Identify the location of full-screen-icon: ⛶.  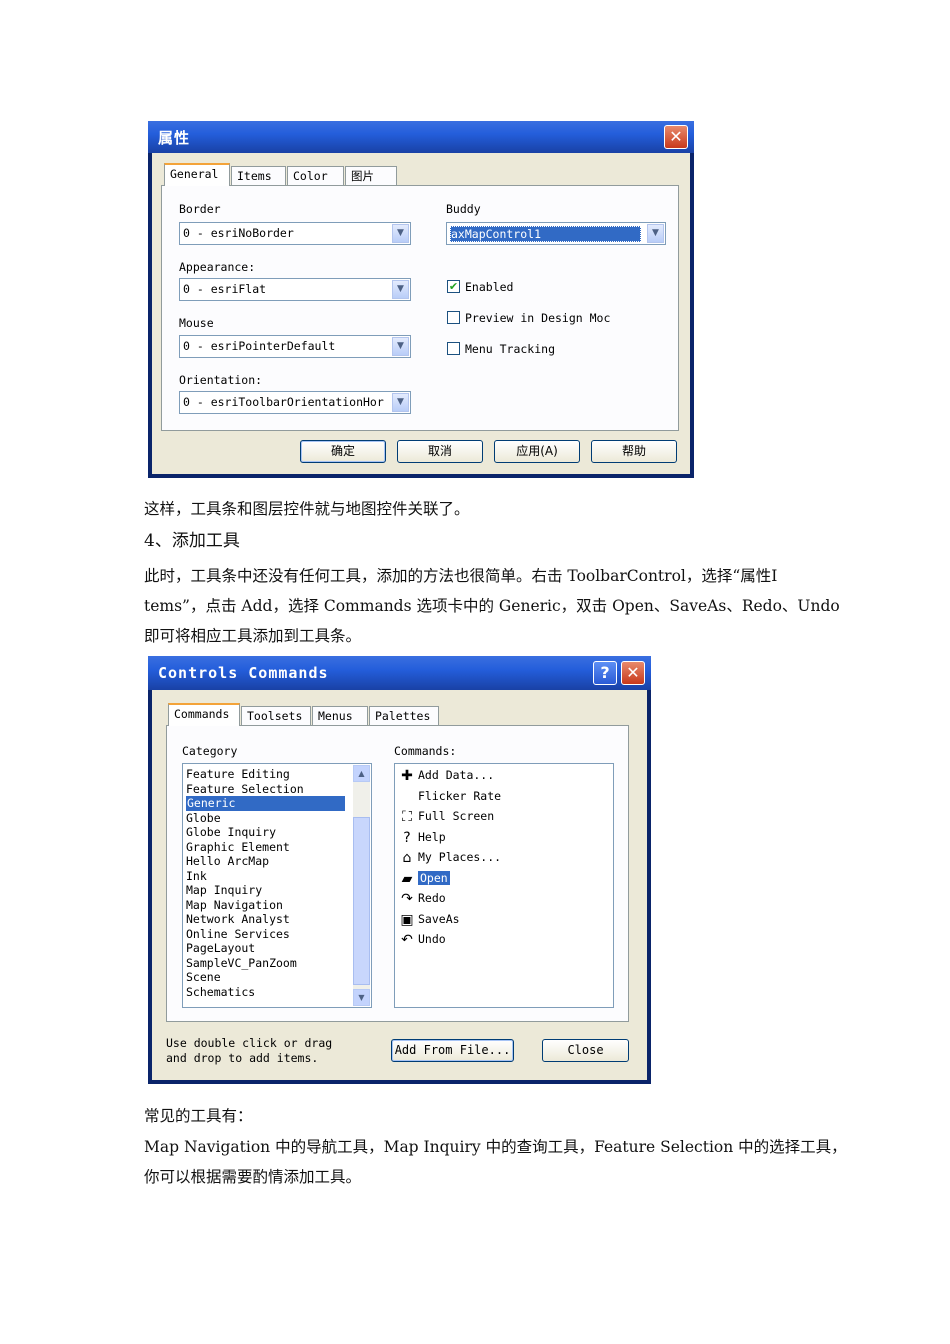
(407, 817).